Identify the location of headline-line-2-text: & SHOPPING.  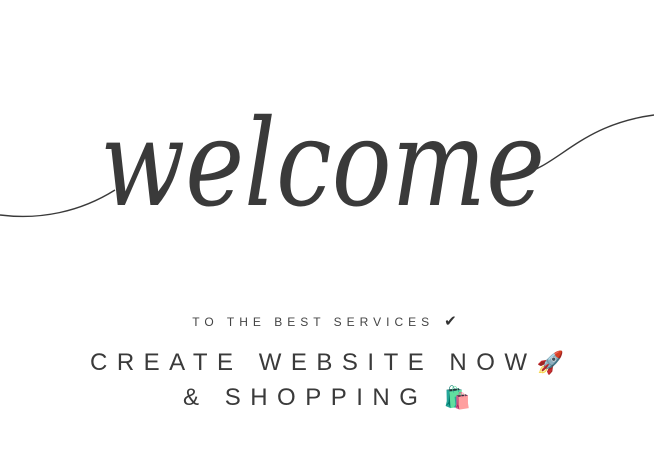
(305, 397).